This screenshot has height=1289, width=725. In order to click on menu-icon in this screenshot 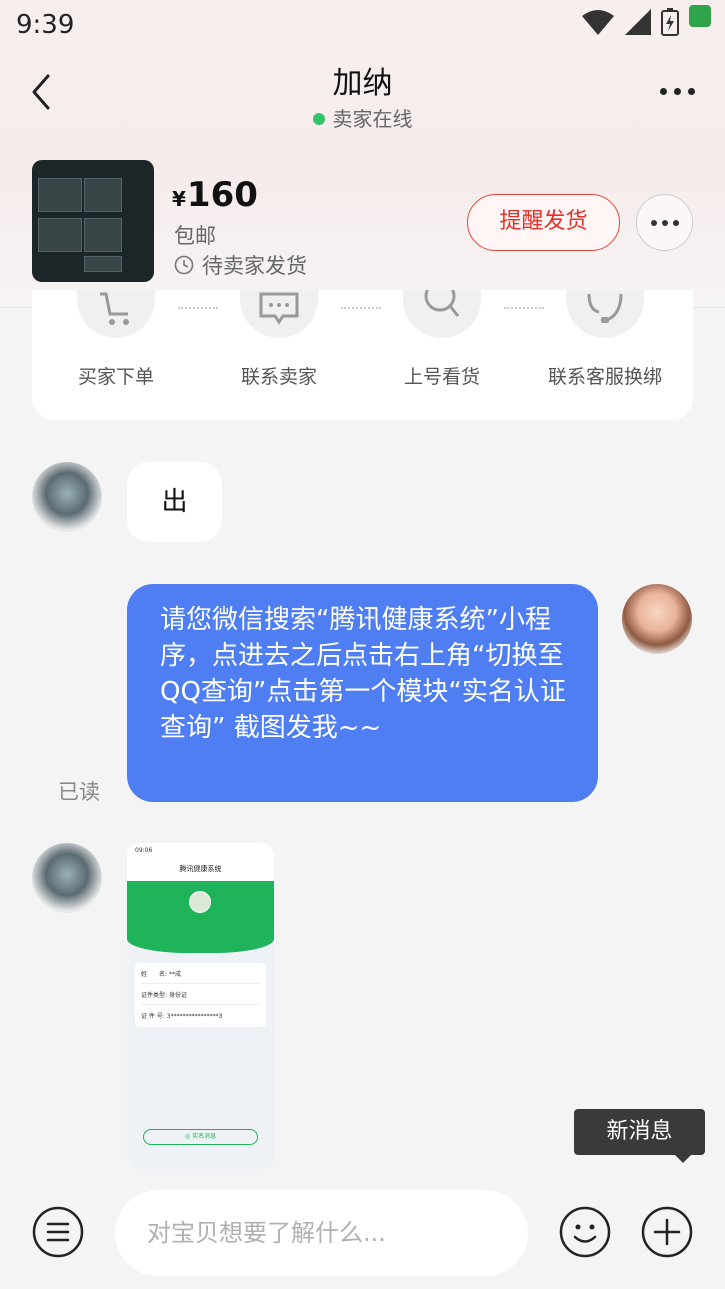, I will do `click(58, 1232)`.